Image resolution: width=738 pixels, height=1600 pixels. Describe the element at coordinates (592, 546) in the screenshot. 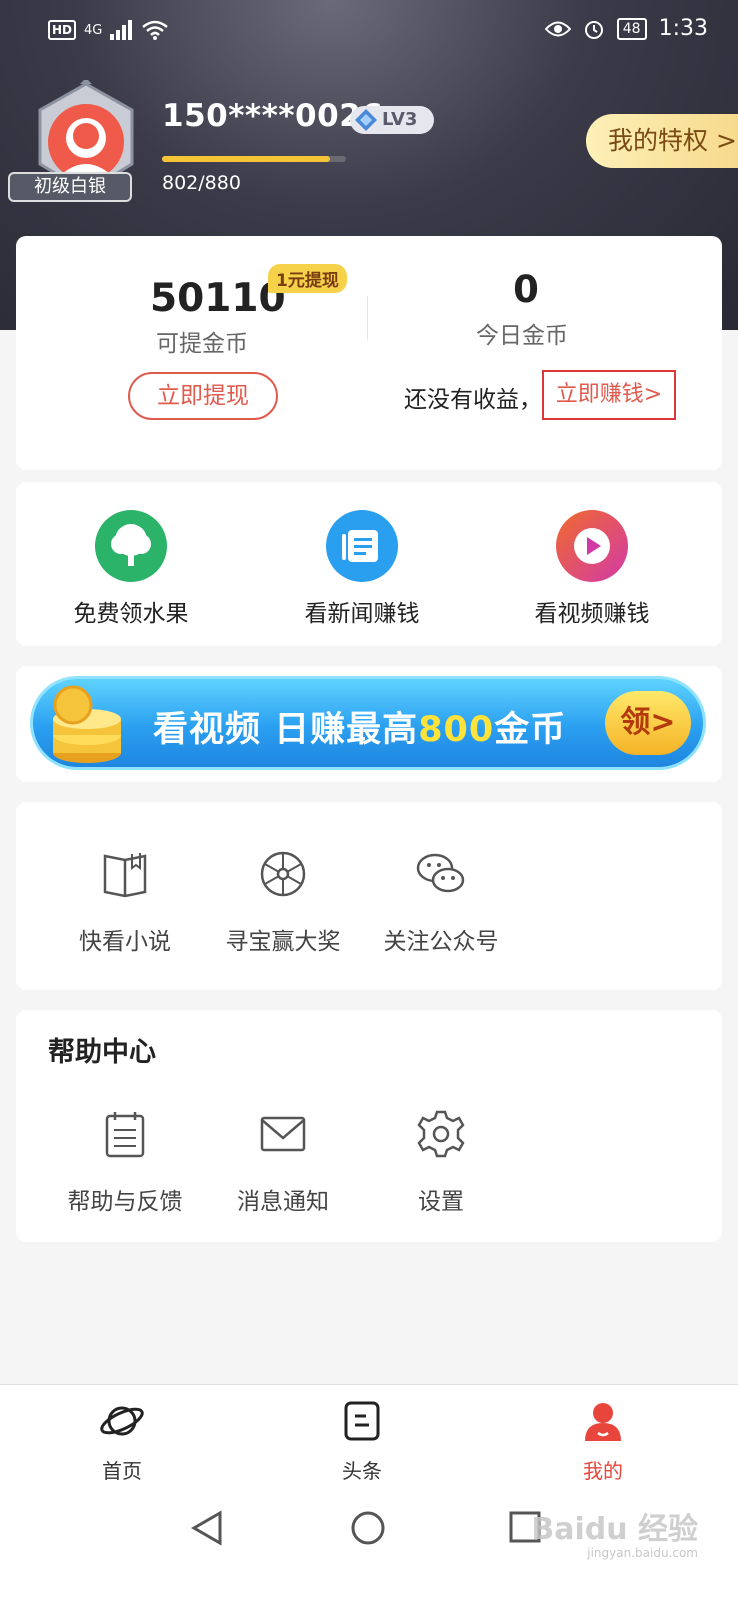

I see `play-icon` at that location.